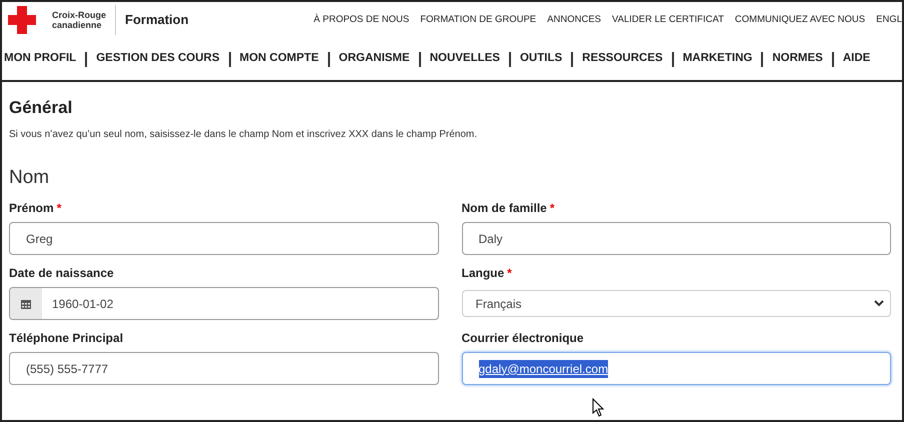 The height and width of the screenshot is (422, 904). What do you see at coordinates (279, 59) in the screenshot?
I see `nav-link: MON COMPTE` at bounding box center [279, 59].